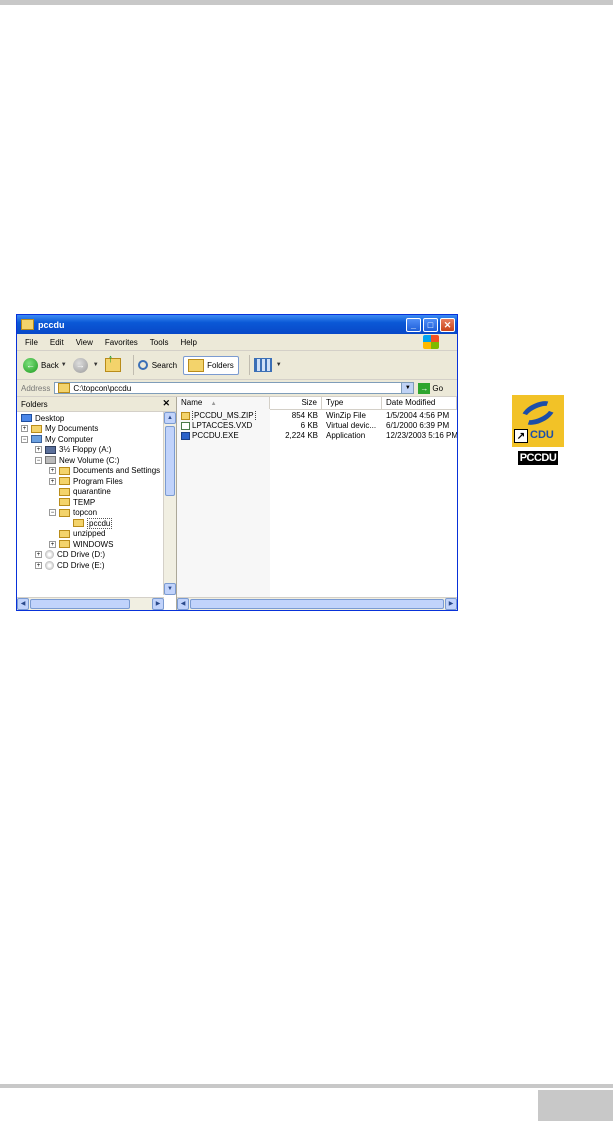 The height and width of the screenshot is (1121, 613). What do you see at coordinates (188, 342) in the screenshot?
I see `menu-help: Help` at bounding box center [188, 342].